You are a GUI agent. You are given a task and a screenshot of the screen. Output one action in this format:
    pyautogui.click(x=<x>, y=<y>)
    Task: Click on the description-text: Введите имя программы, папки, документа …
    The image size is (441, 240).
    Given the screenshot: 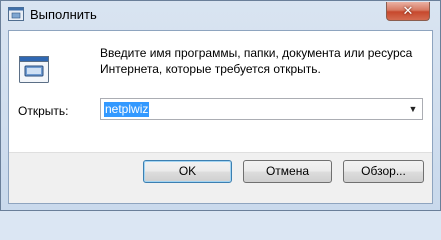 What is the action you would take?
    pyautogui.click(x=256, y=61)
    